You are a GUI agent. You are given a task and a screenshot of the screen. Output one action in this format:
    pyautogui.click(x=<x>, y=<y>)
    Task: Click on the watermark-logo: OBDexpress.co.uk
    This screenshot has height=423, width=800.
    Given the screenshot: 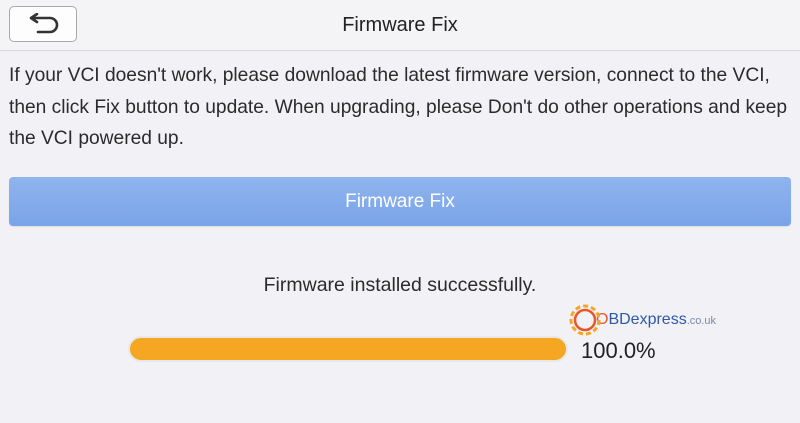 What is the action you would take?
    pyautogui.click(x=641, y=320)
    